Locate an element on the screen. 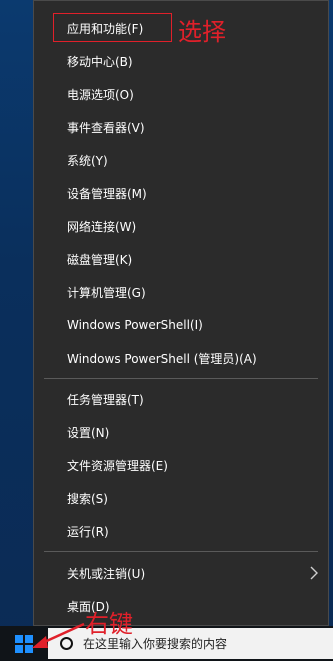  menu-item-search: 搜索(S) is located at coordinates (181, 498).